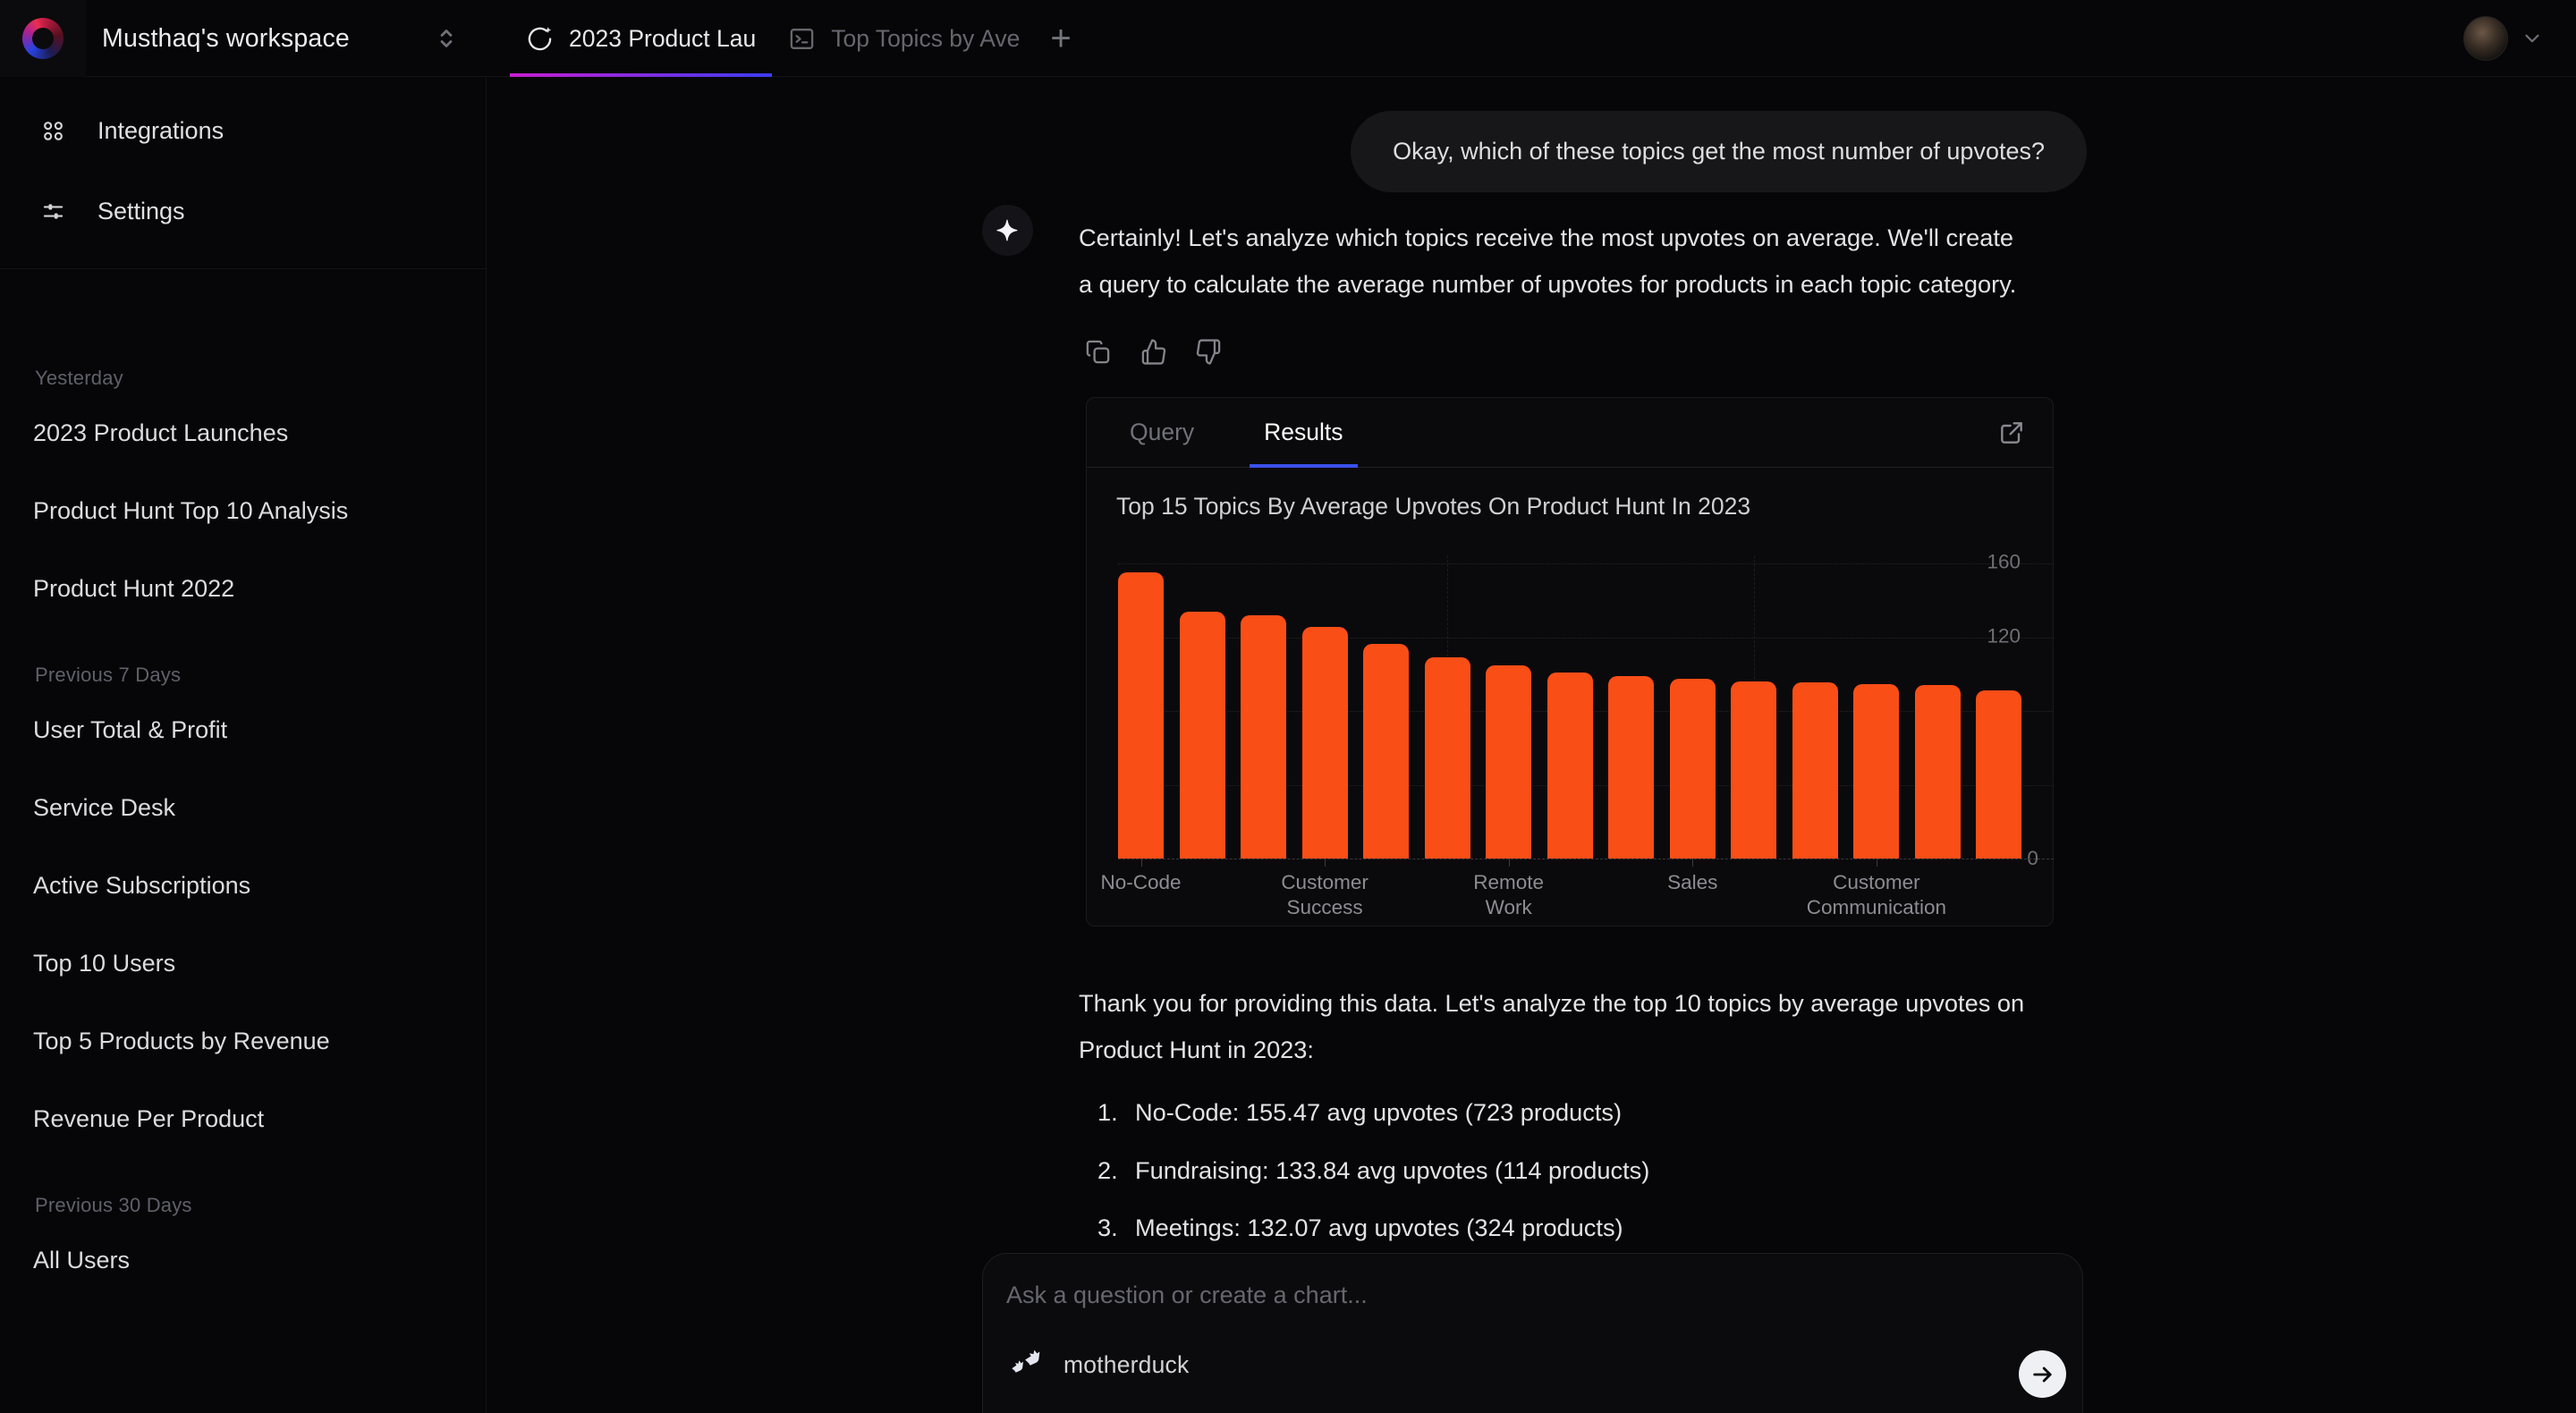 Image resolution: width=2576 pixels, height=1413 pixels. I want to click on sidebar-item-settings: Settings, so click(243, 211).